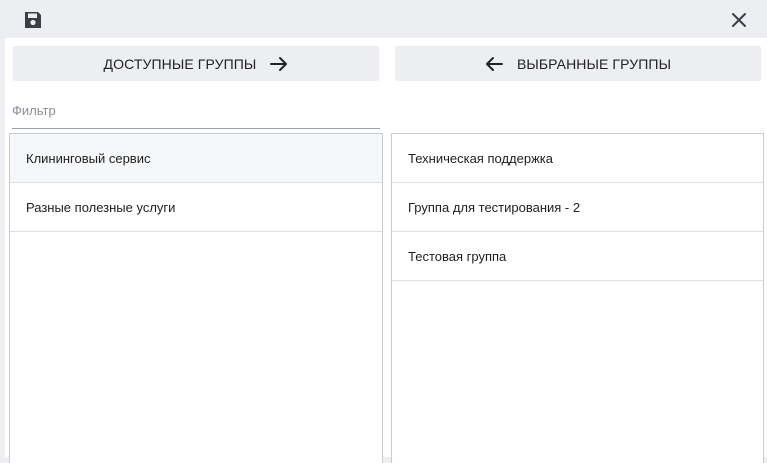  I want to click on list-item: Разные полезные услуги, so click(196, 207).